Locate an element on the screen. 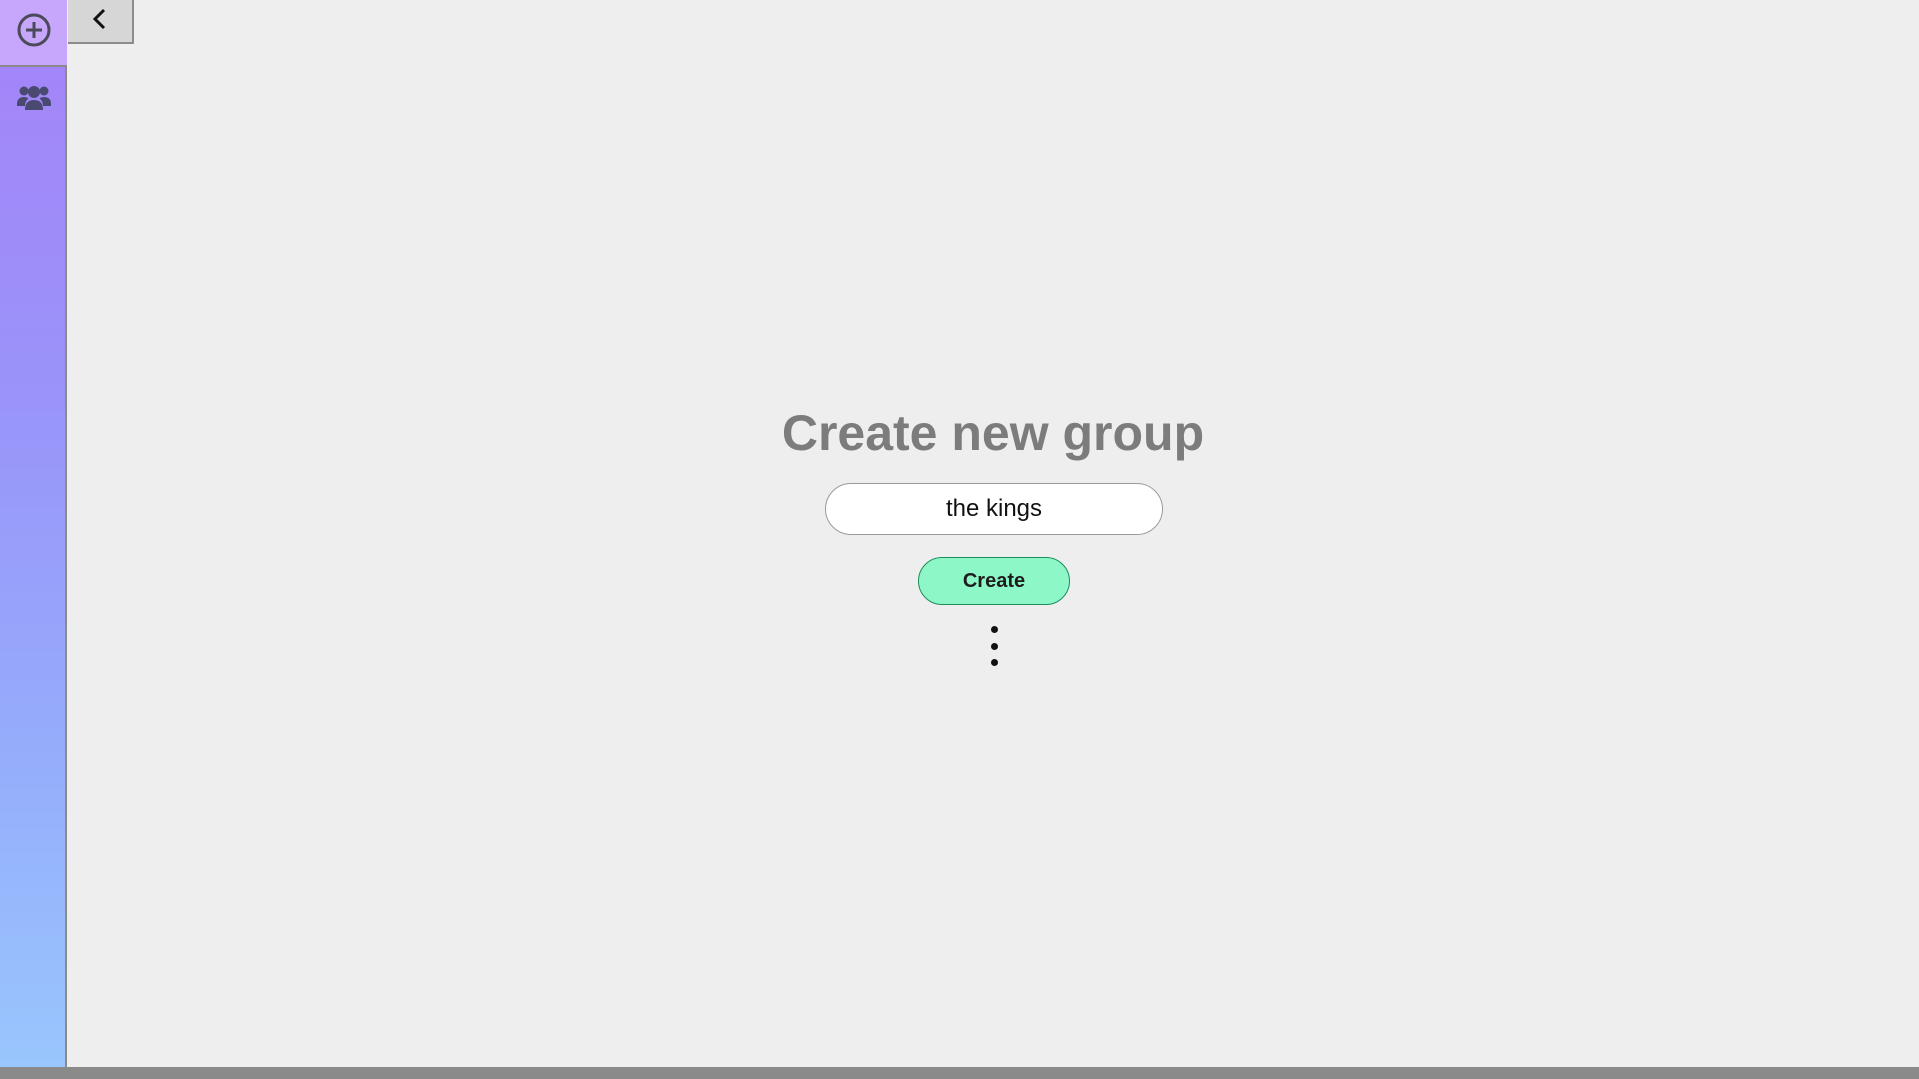 Image resolution: width=1919 pixels, height=1079 pixels. group-name-input is located at coordinates (994, 509).